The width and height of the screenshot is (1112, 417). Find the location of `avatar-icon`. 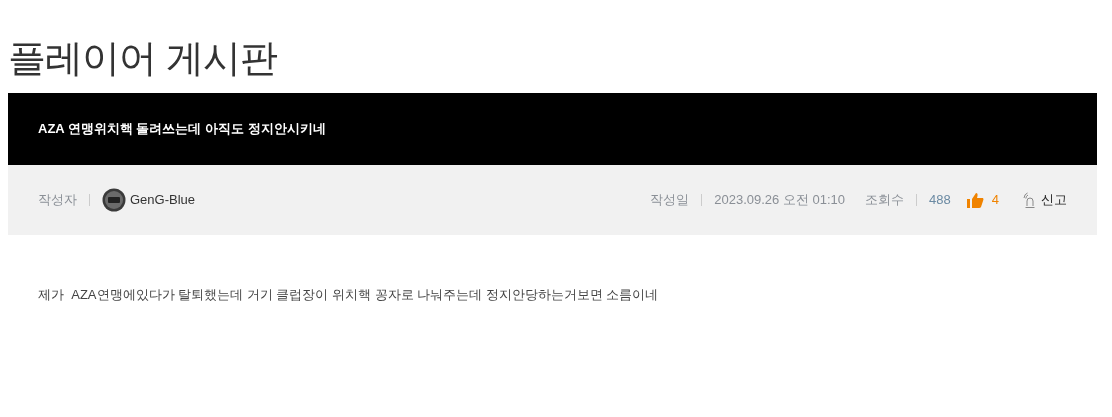

avatar-icon is located at coordinates (114, 200).